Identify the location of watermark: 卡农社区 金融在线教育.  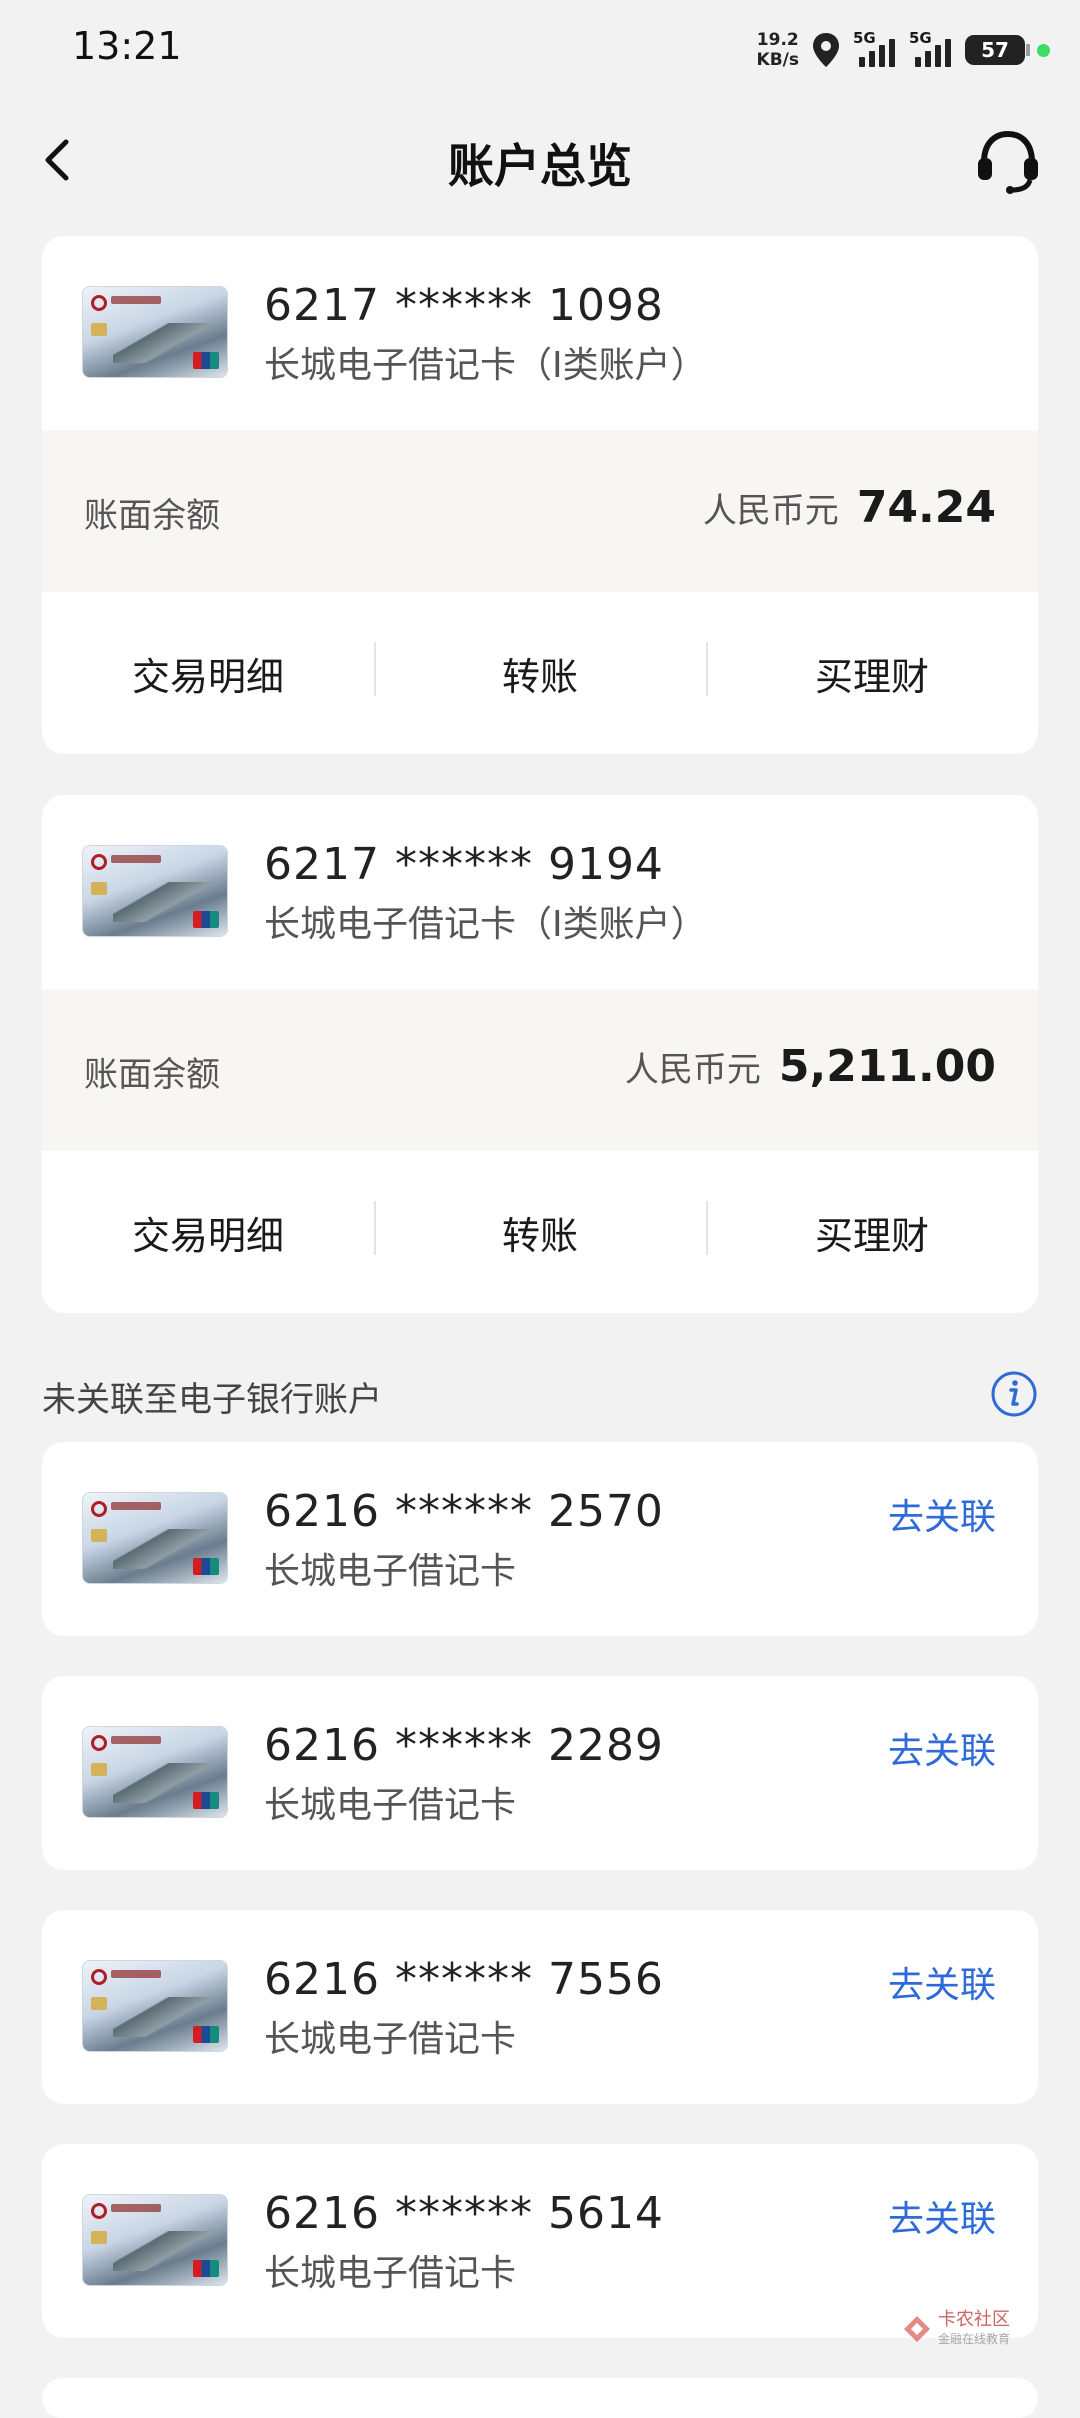
(956, 2328).